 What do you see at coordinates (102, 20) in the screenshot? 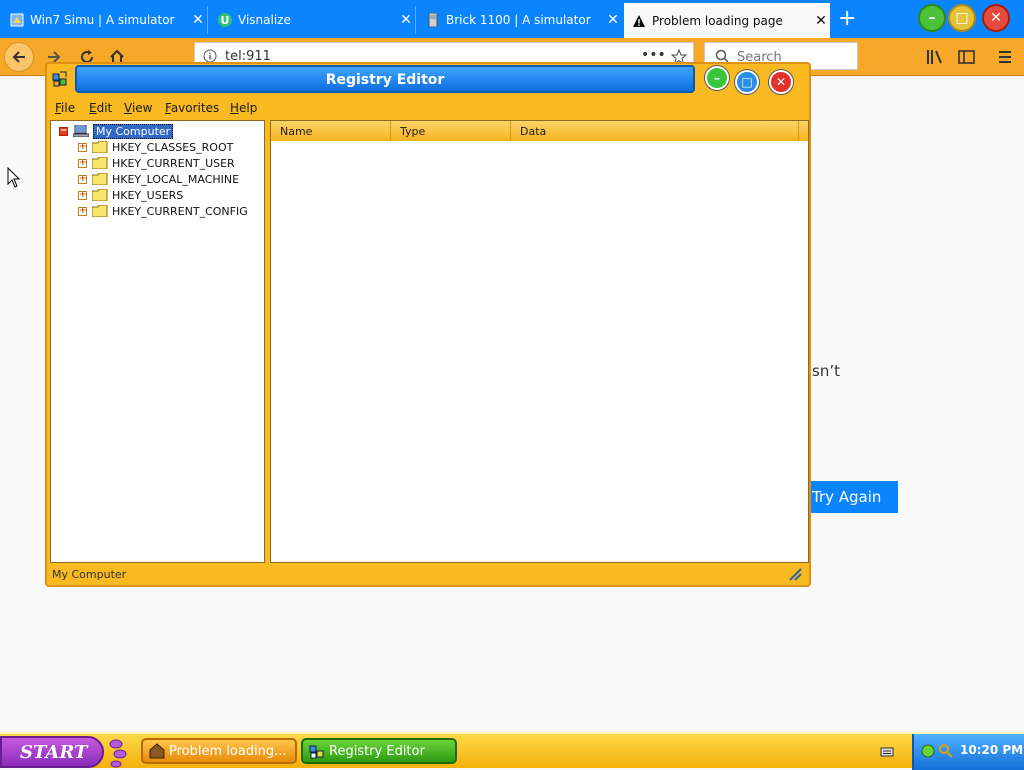
I see `tab-title: Win7 Simu | A simulator` at bounding box center [102, 20].